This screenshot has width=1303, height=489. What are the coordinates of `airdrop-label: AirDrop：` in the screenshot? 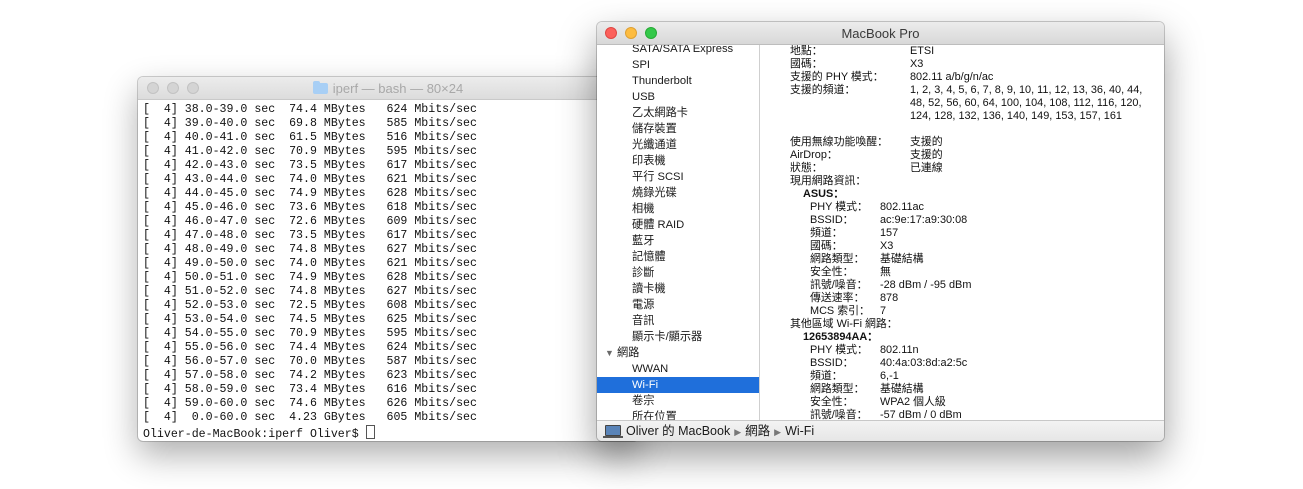 It's located at (814, 155).